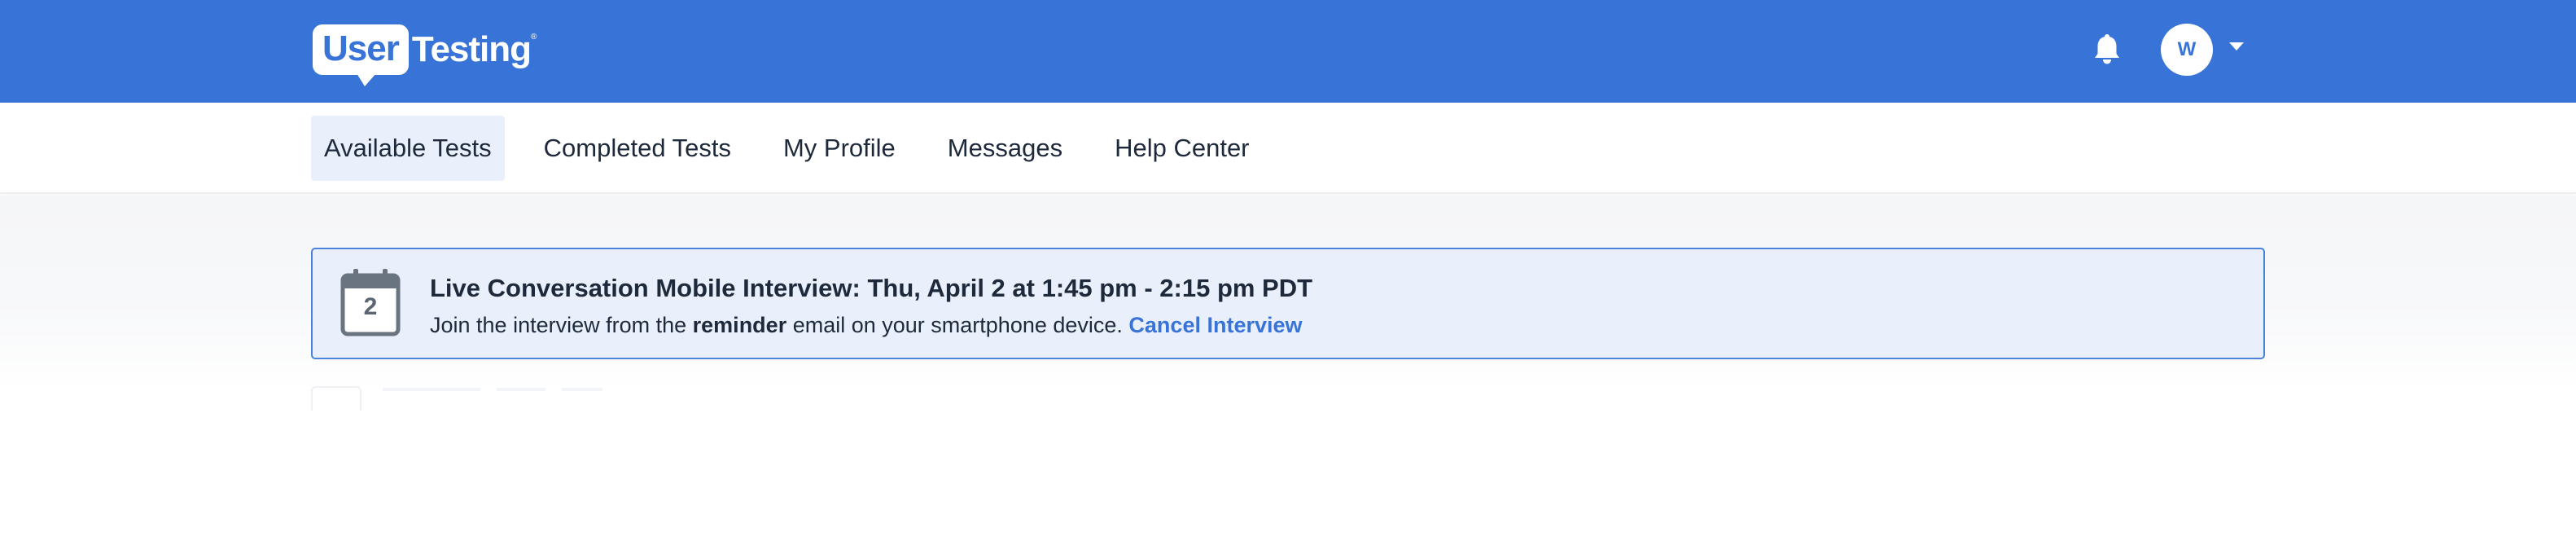  Describe the element at coordinates (637, 148) in the screenshot. I see `tab-completed-tests: Completed Tests` at that location.